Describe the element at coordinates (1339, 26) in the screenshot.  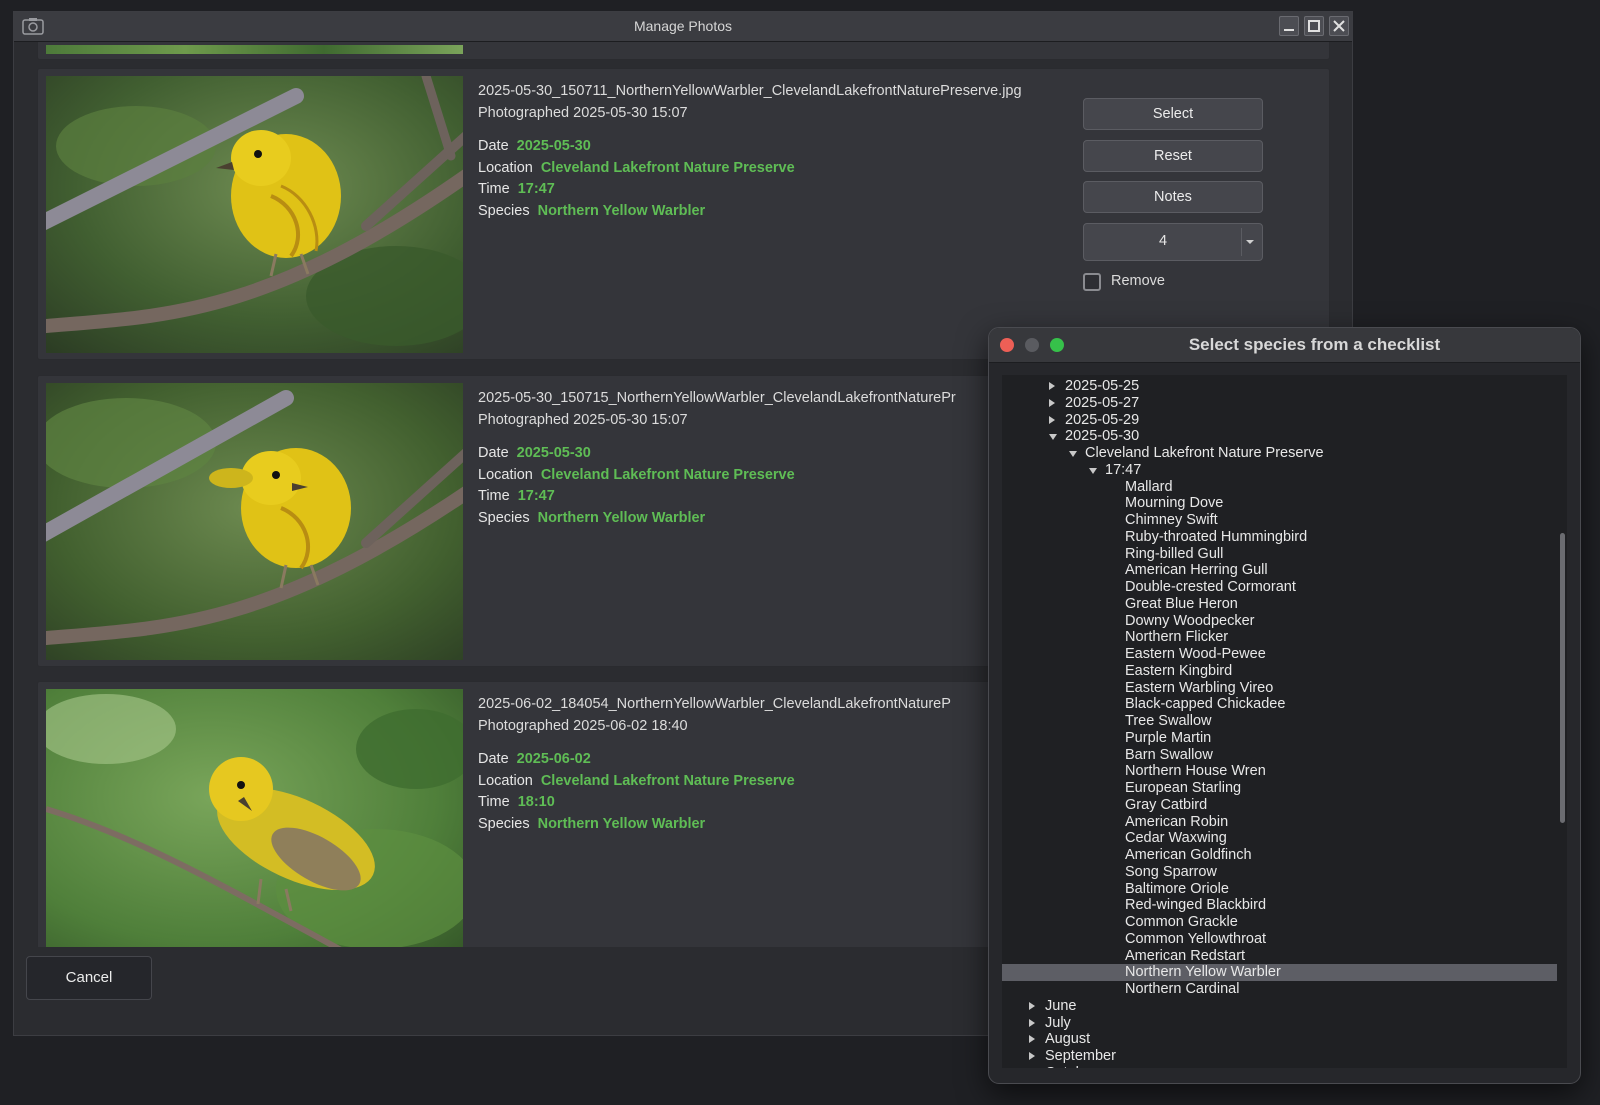
I see `close-button` at that location.